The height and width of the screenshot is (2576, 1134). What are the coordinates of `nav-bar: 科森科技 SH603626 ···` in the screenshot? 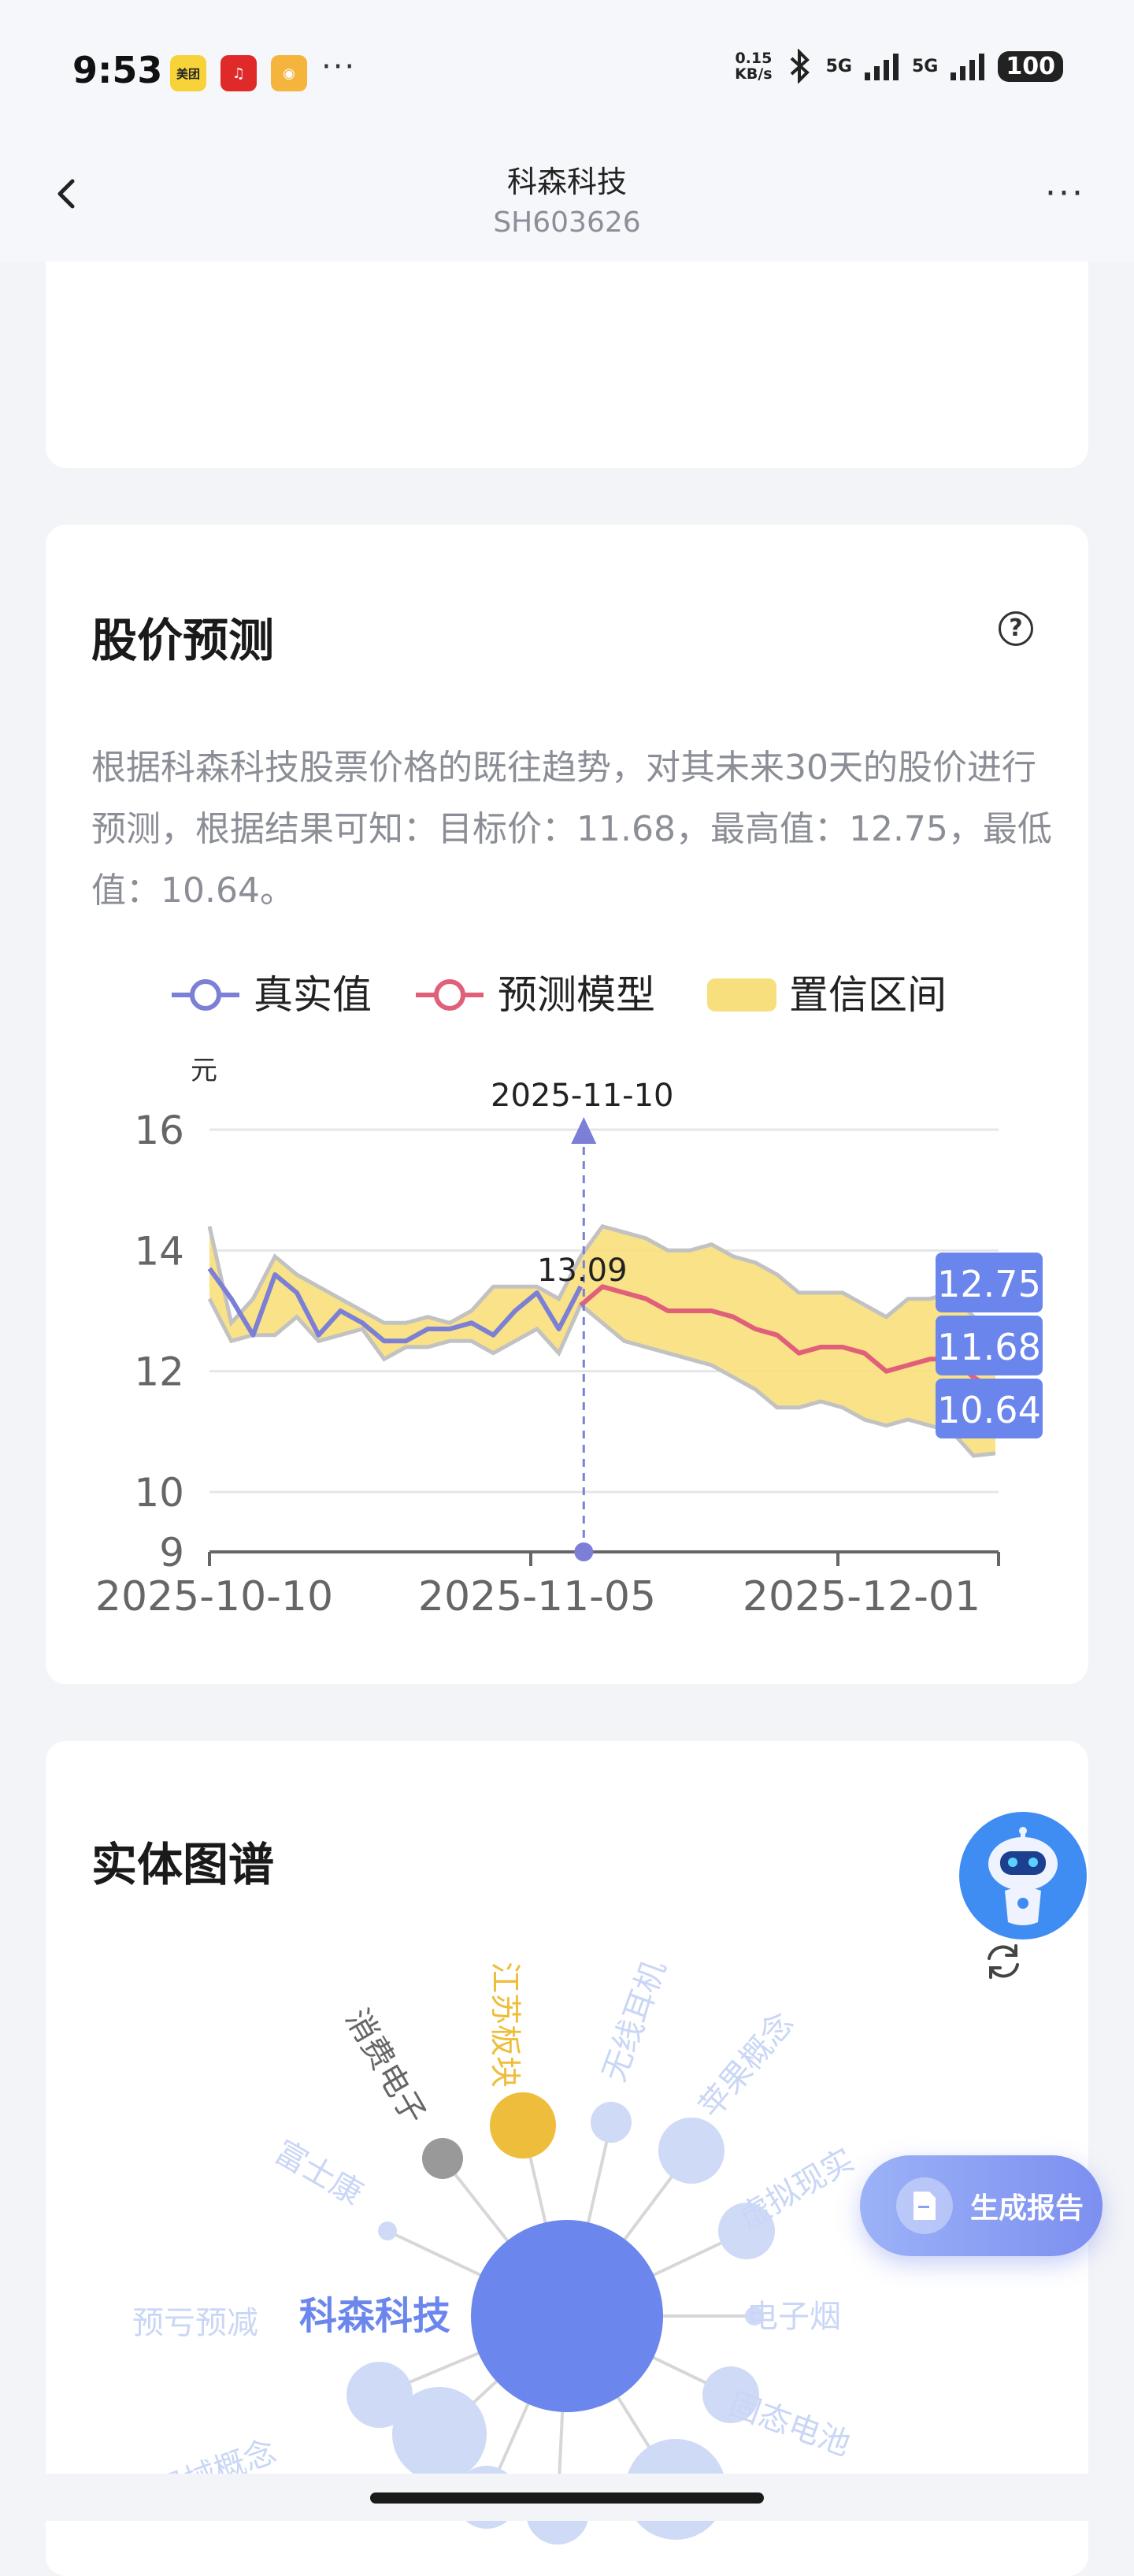 It's located at (567, 198).